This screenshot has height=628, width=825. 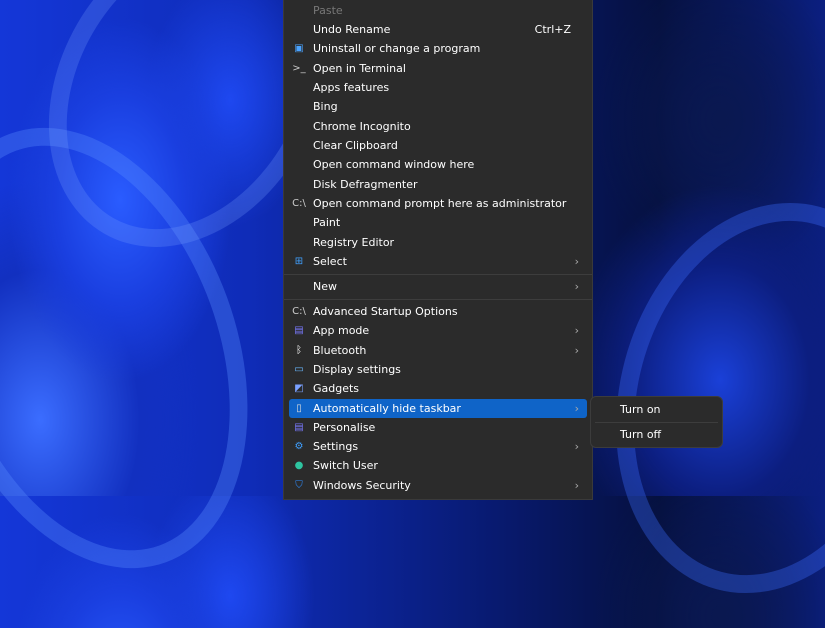 What do you see at coordinates (354, 242) in the screenshot?
I see `menu-item-label: Registry Editor` at bounding box center [354, 242].